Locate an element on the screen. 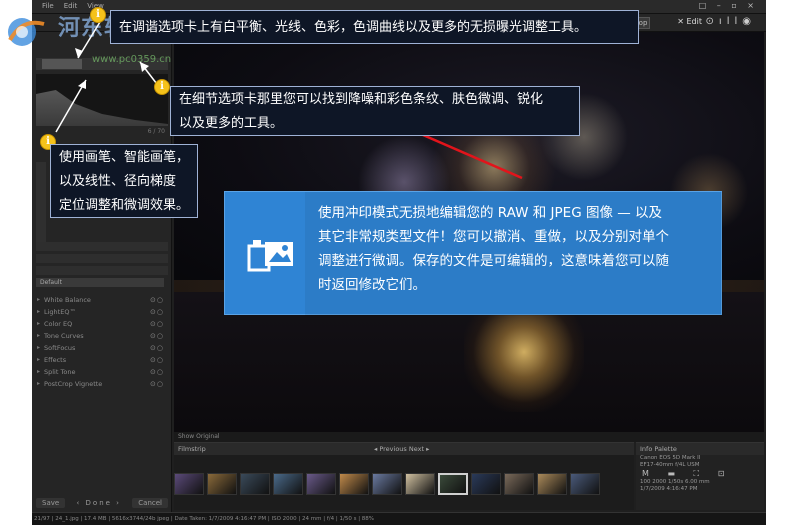 This screenshot has height=525, width=796. section-label: Effects is located at coordinates (55, 360).